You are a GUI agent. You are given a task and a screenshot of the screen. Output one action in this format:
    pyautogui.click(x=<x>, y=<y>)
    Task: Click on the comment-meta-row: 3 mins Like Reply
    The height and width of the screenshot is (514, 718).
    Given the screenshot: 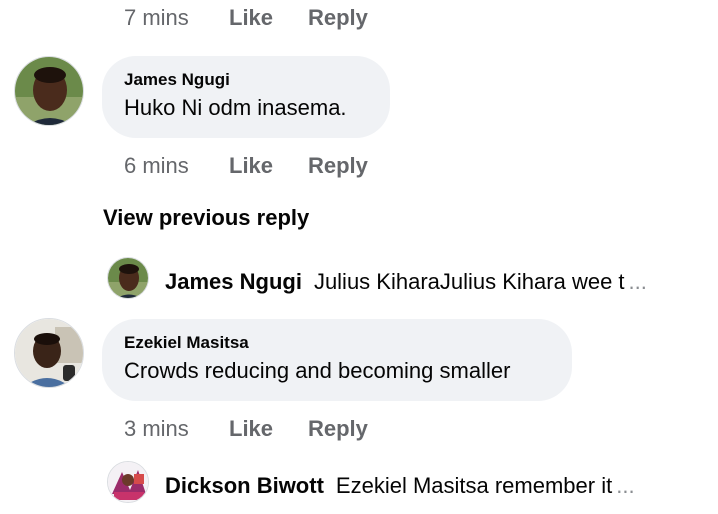 What is the action you would take?
    pyautogui.click(x=246, y=429)
    